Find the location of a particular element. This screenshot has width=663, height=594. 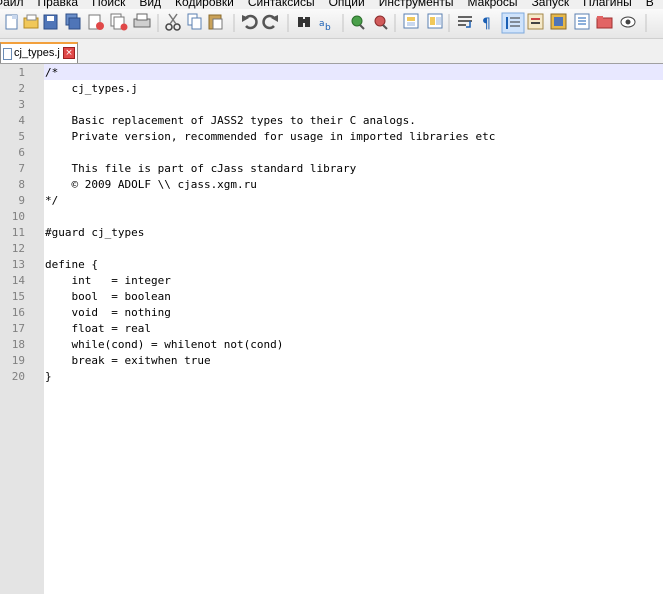

word-wrap-icon is located at coordinates (465, 22).